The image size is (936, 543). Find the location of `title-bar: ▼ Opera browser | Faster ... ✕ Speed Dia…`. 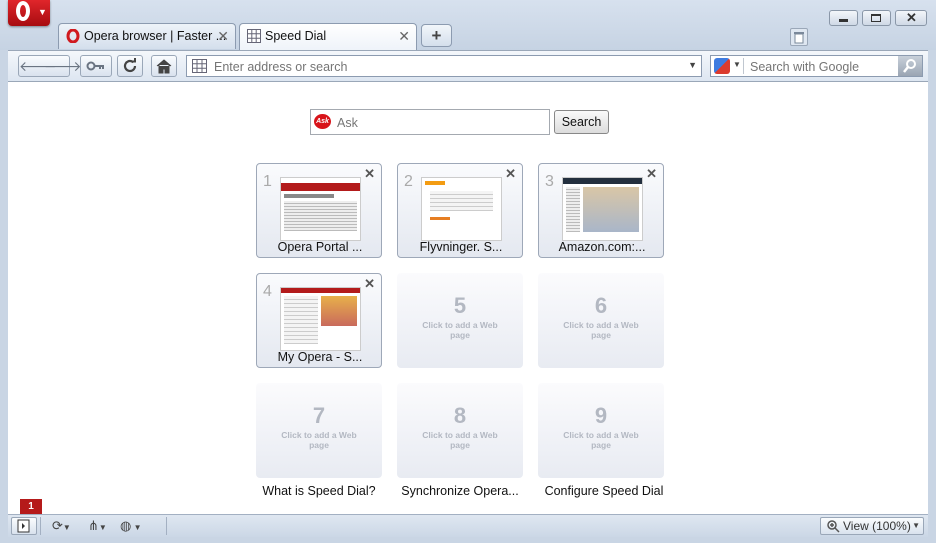

title-bar: ▼ Opera browser | Faster ... ✕ Speed Dia… is located at coordinates (468, 25).